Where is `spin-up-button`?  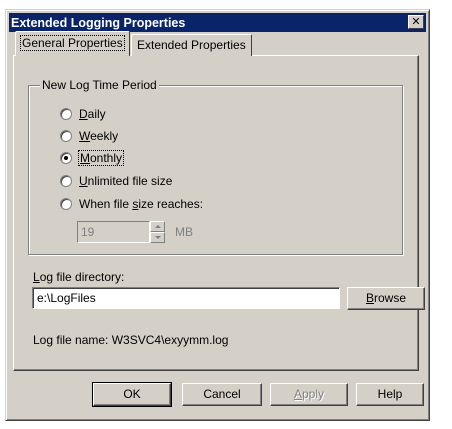 spin-up-button is located at coordinates (157, 226).